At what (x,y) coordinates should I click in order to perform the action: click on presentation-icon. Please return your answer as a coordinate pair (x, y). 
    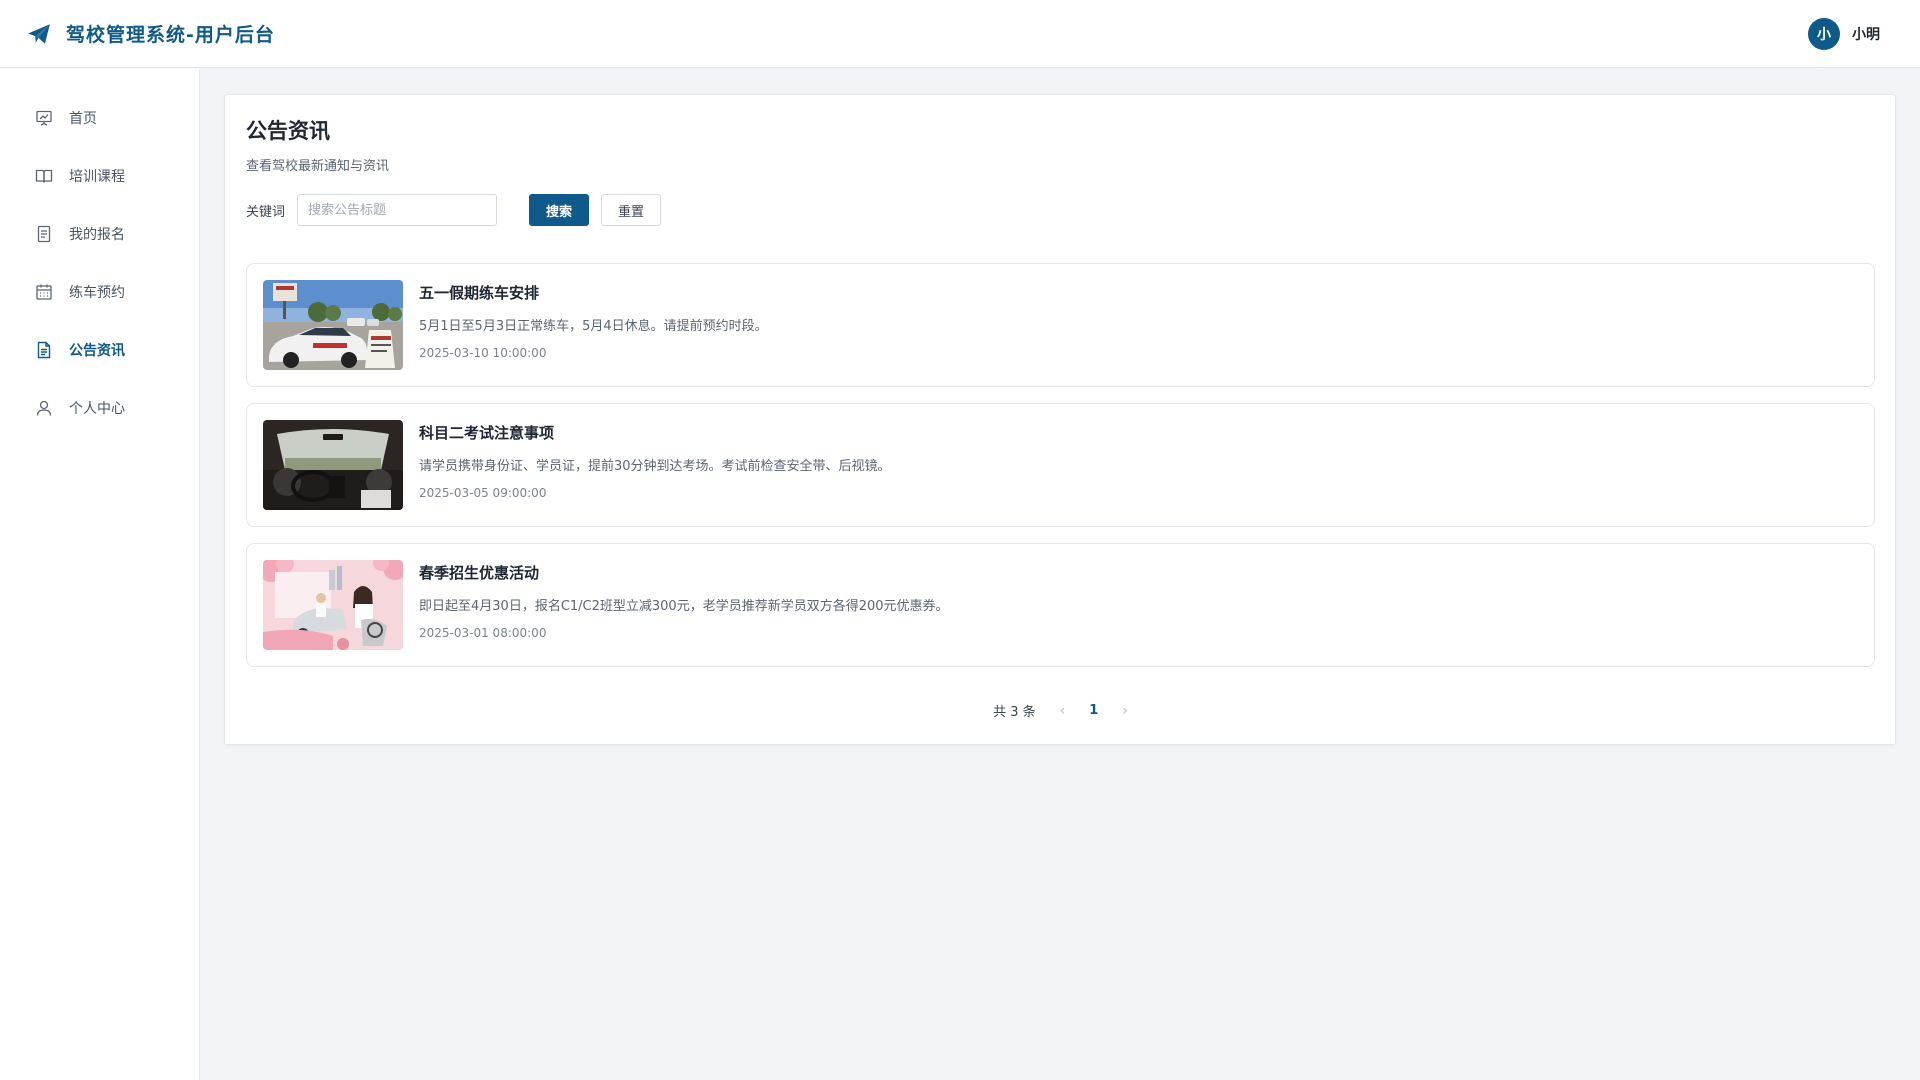
    Looking at the image, I should click on (44, 118).